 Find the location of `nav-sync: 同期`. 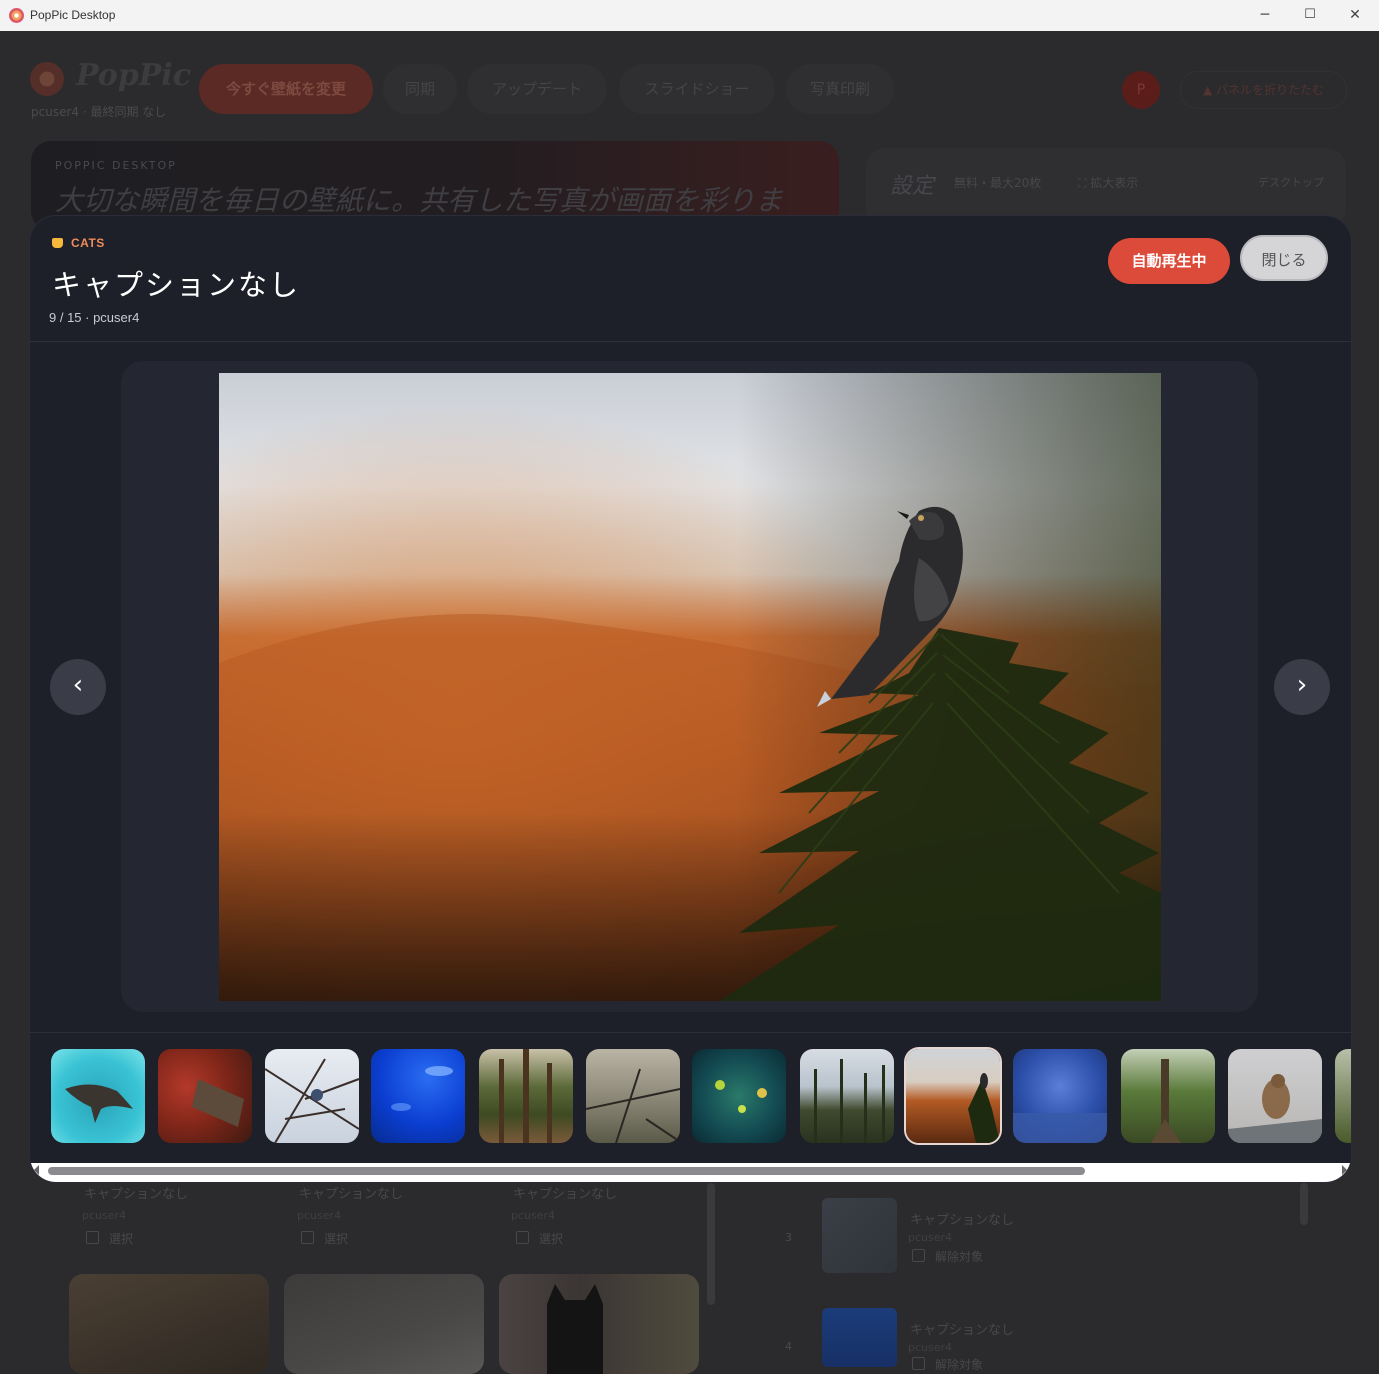

nav-sync: 同期 is located at coordinates (420, 89).